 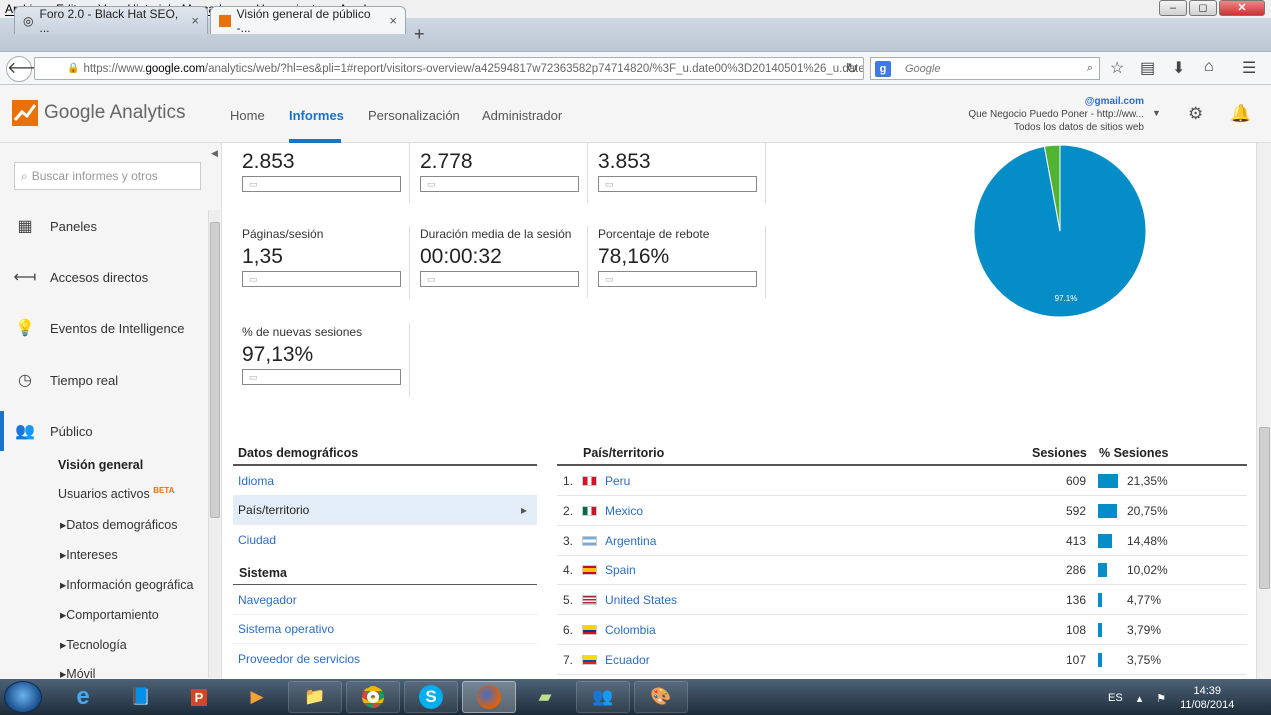 What do you see at coordinates (630, 630) in the screenshot?
I see `country-link: Colombia` at bounding box center [630, 630].